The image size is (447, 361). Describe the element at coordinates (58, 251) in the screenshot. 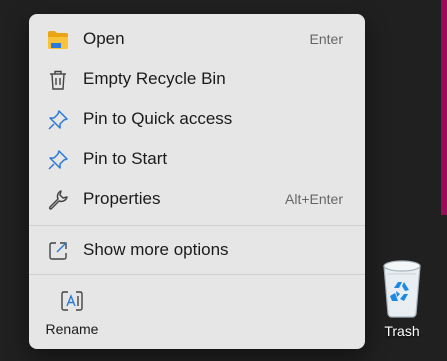

I see `open-external-icon` at that location.